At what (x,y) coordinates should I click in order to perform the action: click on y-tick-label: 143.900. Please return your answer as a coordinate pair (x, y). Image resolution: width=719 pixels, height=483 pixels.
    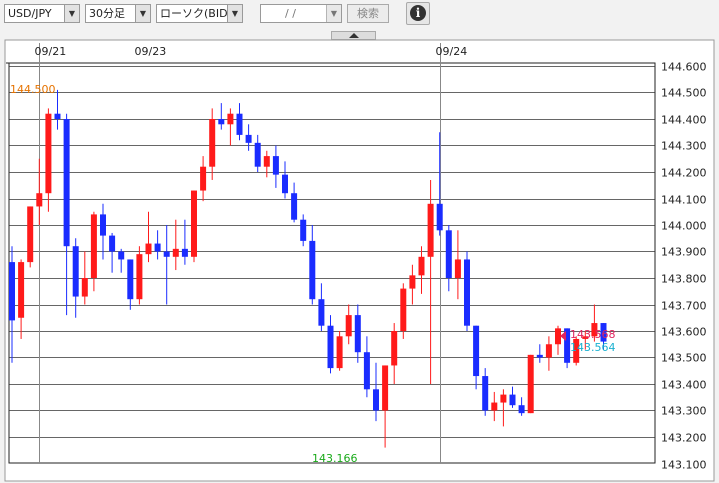
    Looking at the image, I should click on (684, 252).